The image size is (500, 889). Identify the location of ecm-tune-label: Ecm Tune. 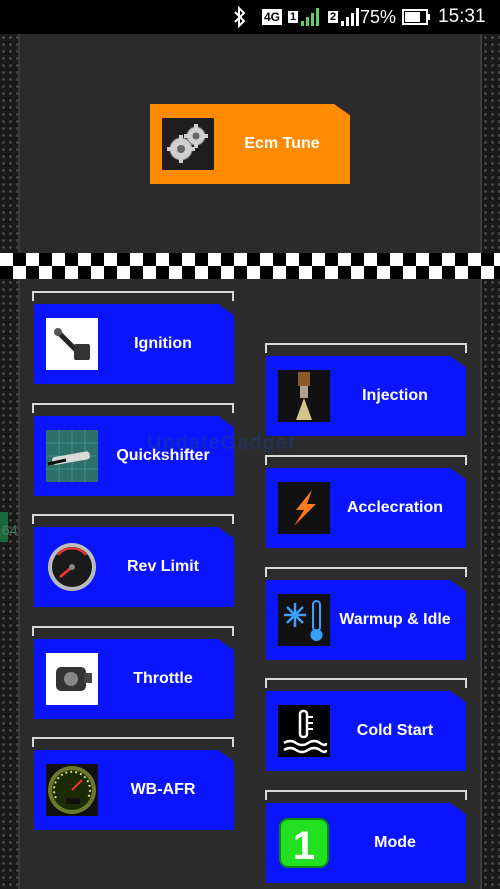
(282, 143).